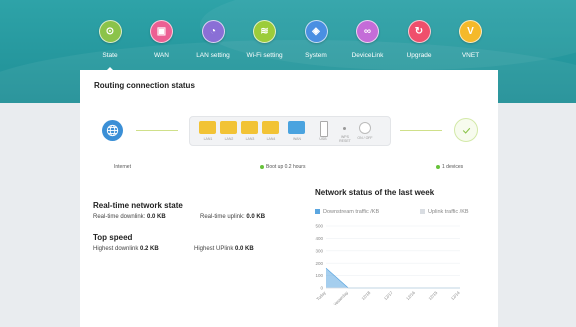 This screenshot has height=327, width=576. Describe the element at coordinates (365, 138) in the screenshot. I see `power-label: ON / OFF` at that location.